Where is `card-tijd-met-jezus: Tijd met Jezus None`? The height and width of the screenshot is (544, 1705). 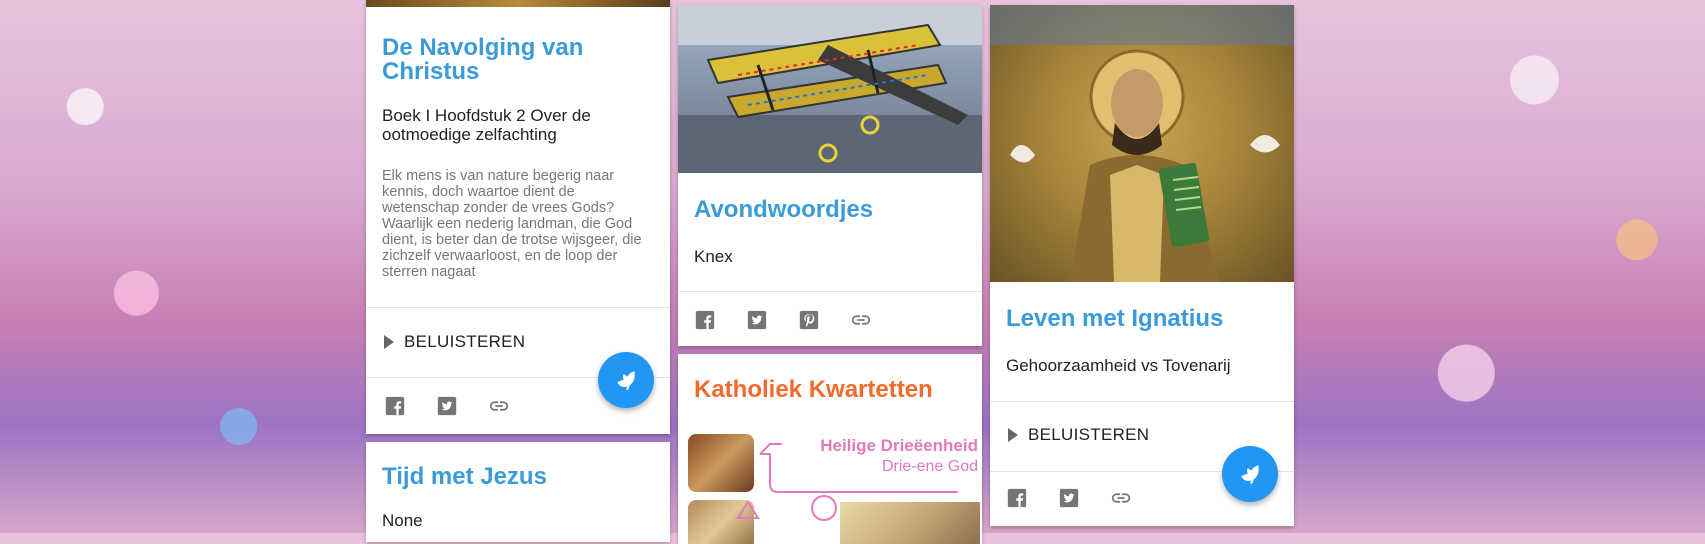
card-tijd-met-jezus: Tijd met Jezus None is located at coordinates (518, 492).